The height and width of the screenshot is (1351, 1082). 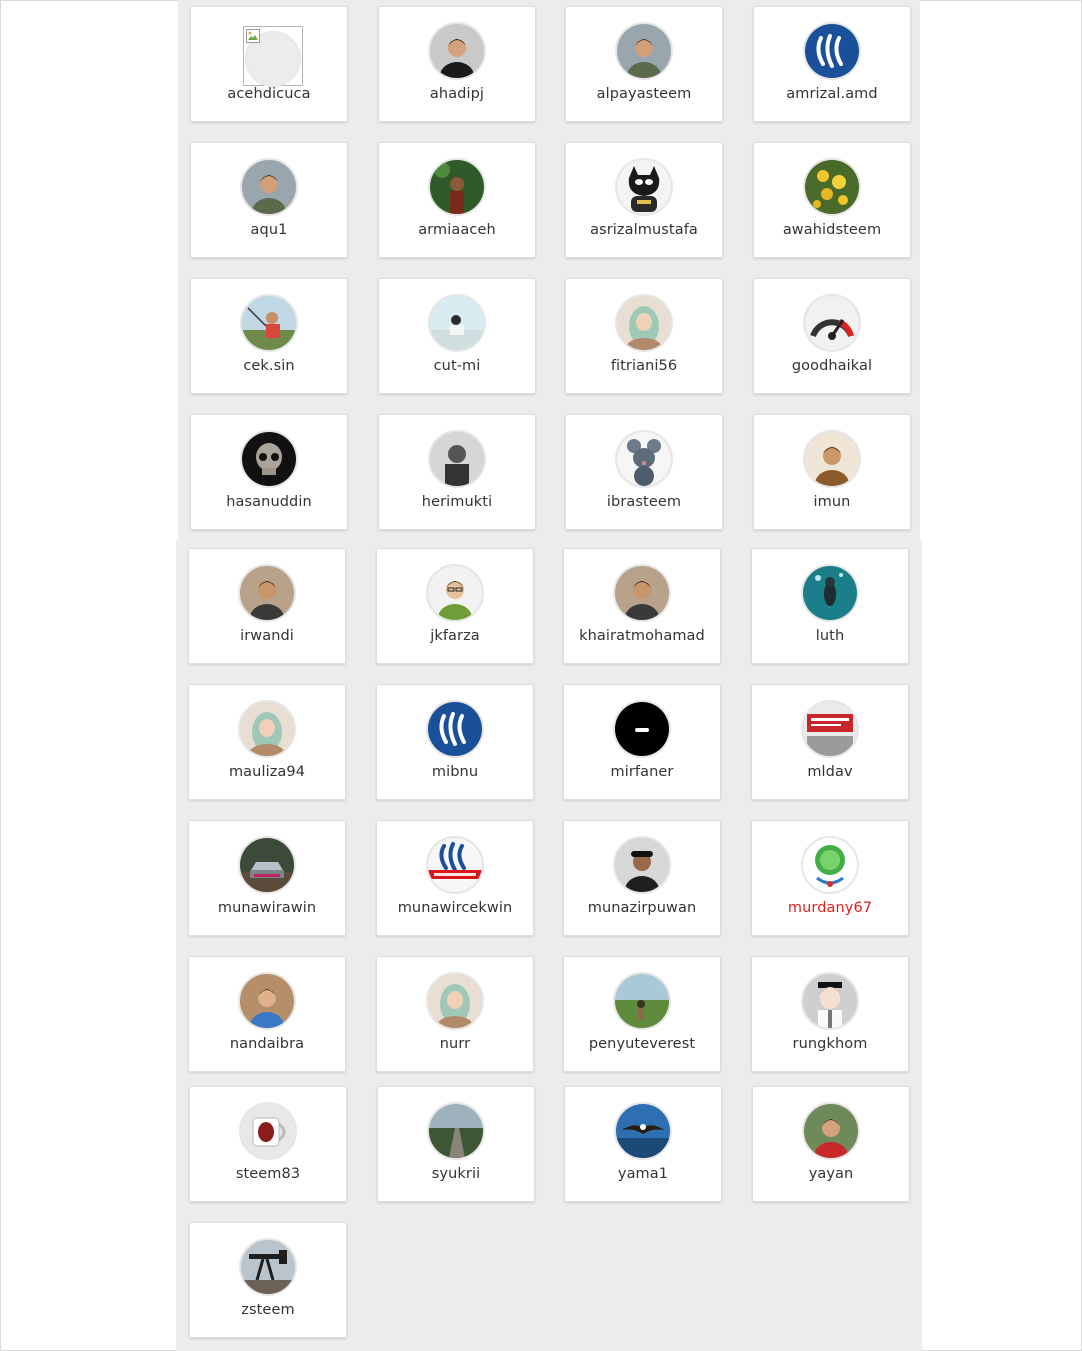 I want to click on user-card: mauliza94, so click(x=267, y=742).